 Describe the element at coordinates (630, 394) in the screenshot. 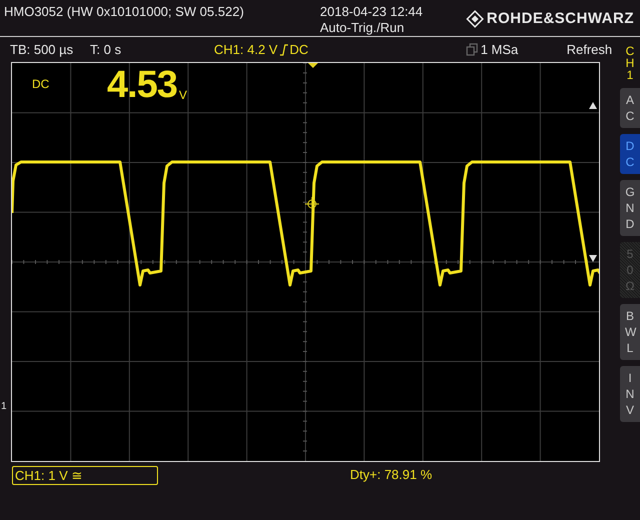

I see `coupling-button: INV` at that location.